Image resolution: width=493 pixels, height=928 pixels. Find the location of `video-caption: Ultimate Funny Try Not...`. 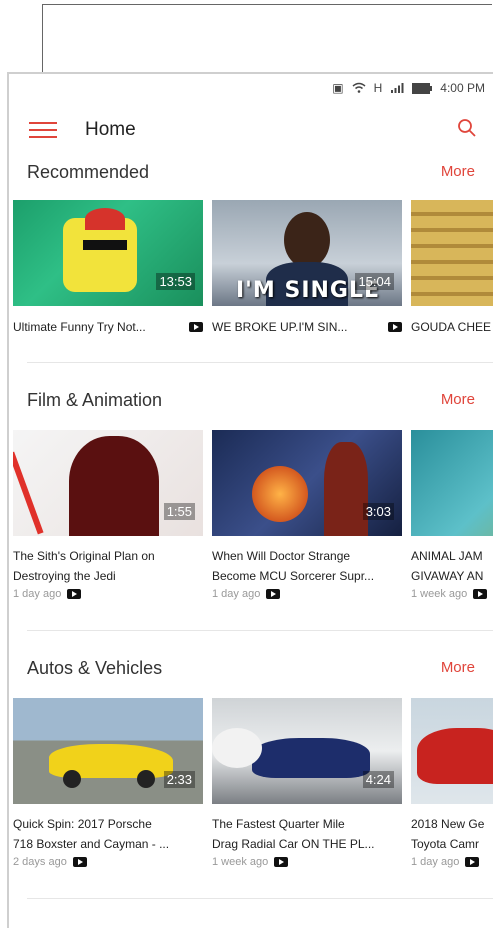

video-caption: Ultimate Funny Try Not... is located at coordinates (108, 327).